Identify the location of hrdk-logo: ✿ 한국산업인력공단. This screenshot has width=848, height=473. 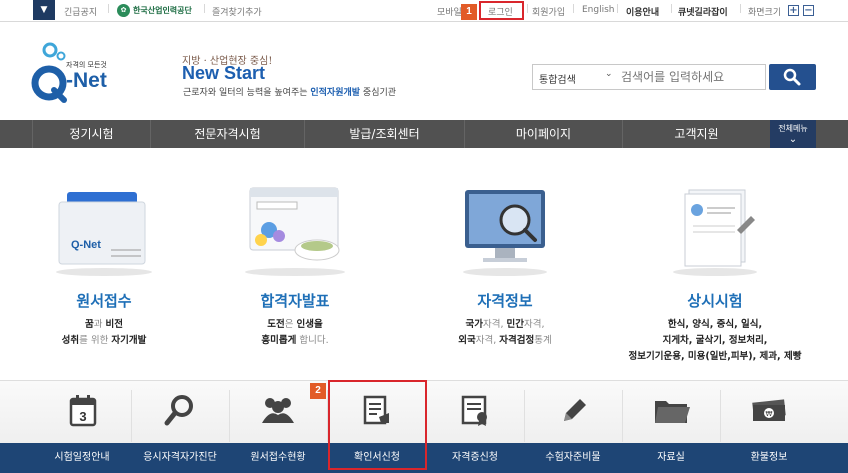
(154, 10).